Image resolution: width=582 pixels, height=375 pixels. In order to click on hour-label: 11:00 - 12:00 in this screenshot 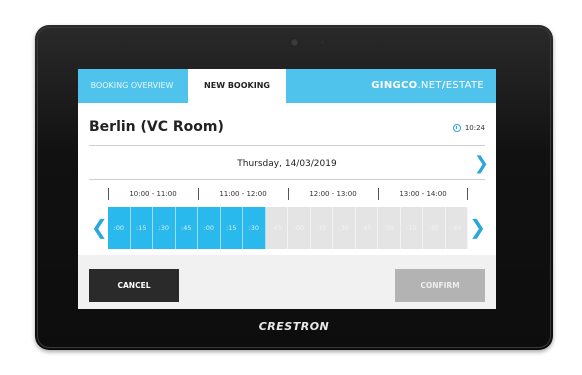, I will do `click(243, 194)`.